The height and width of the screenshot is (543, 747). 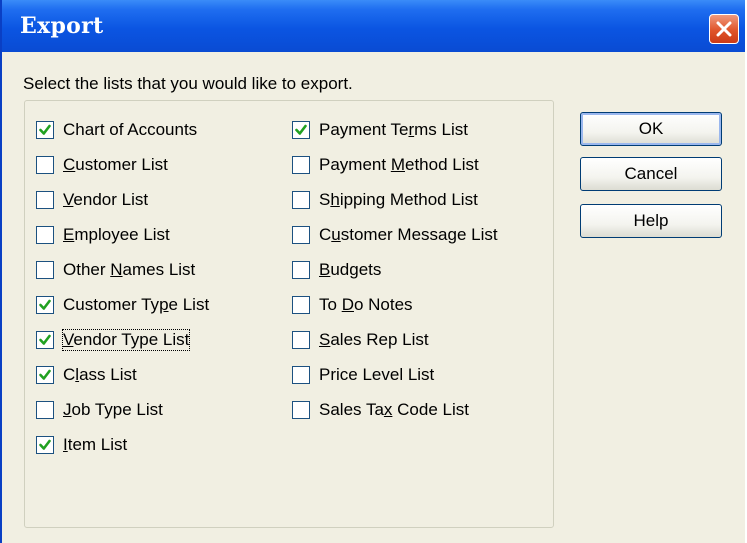 I want to click on checkbox-label: Shipping Method List, so click(x=398, y=199).